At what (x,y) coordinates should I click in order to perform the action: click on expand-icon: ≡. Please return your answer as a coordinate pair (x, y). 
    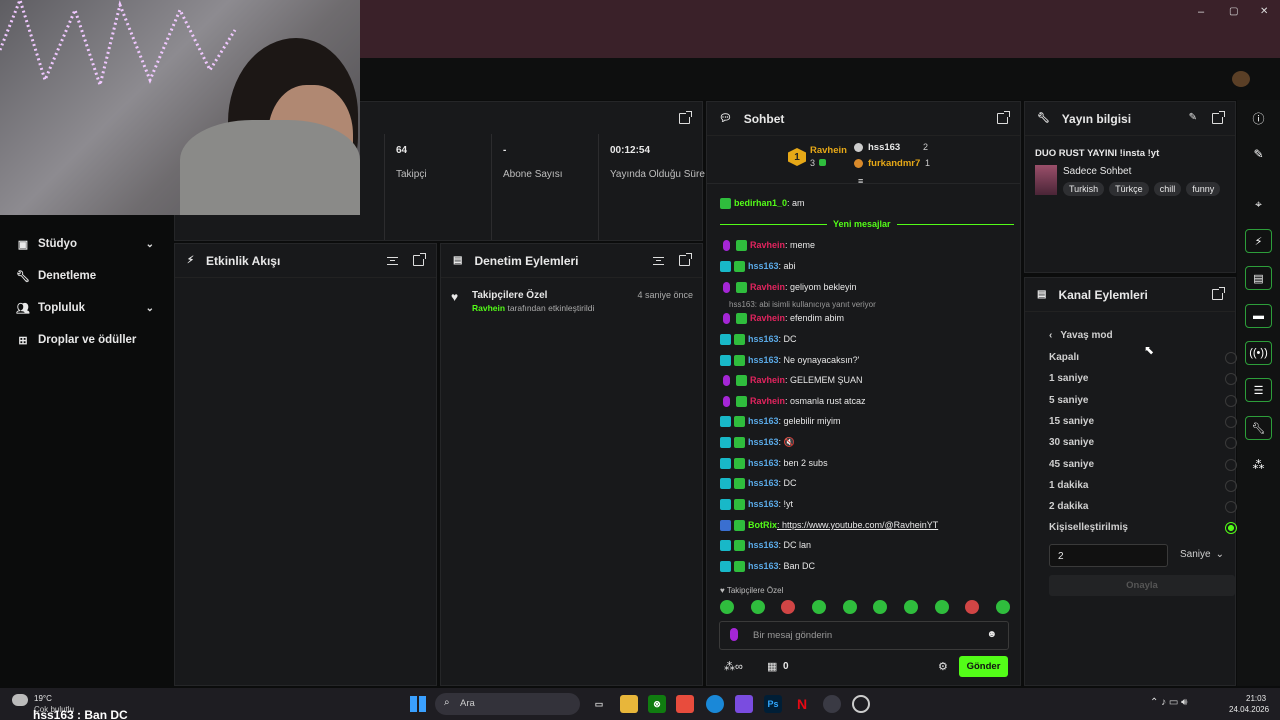
    Looking at the image, I should click on (860, 181).